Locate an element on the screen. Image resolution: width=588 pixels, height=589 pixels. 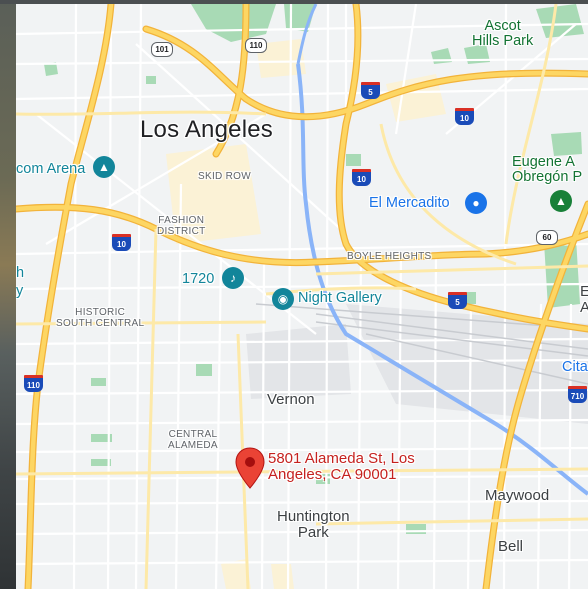
park-pin-icon: ▲ is located at coordinates (561, 201).